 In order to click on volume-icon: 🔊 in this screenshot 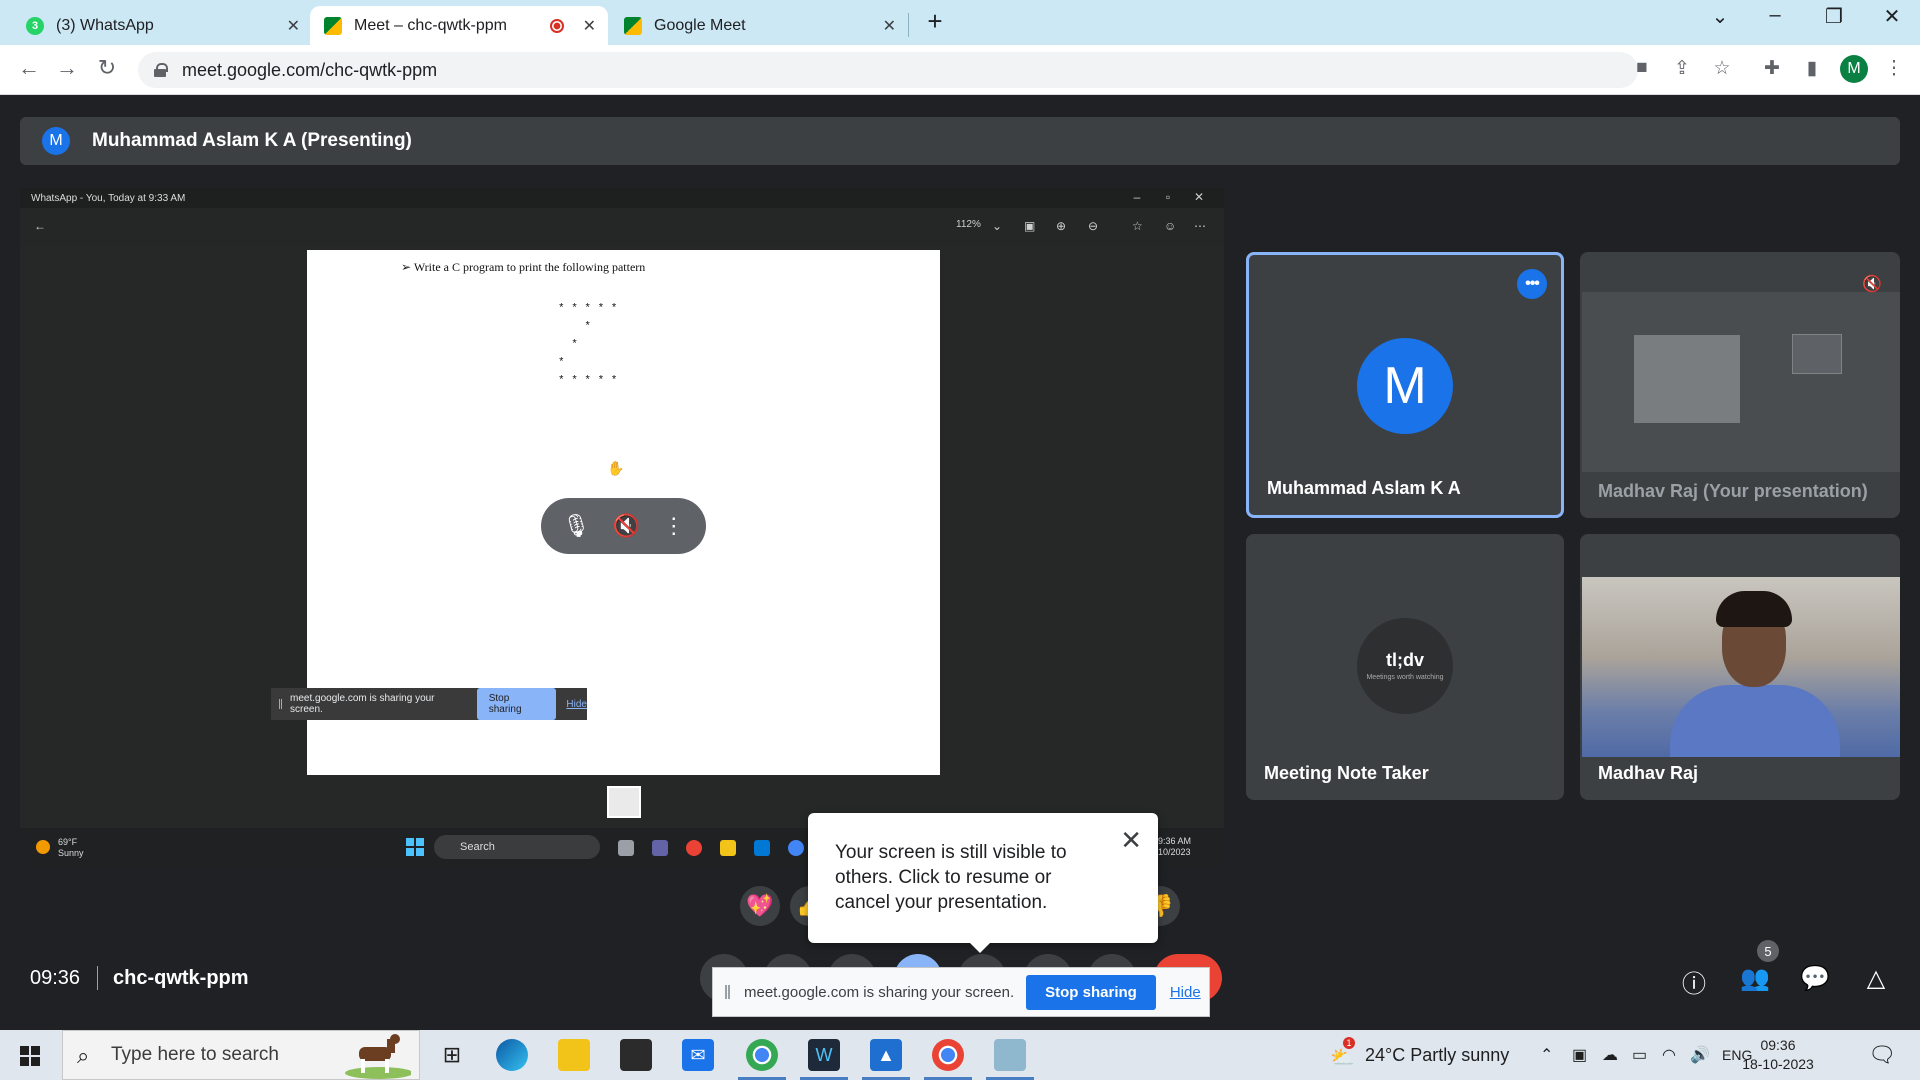, I will do `click(1700, 1055)`.